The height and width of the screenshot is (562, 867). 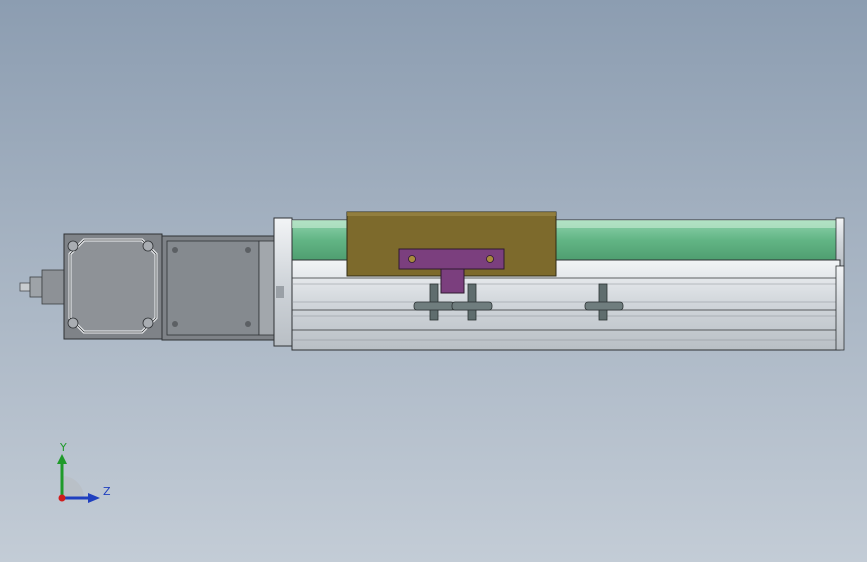 What do you see at coordinates (73, 487) in the screenshot?
I see `triad-arc` at bounding box center [73, 487].